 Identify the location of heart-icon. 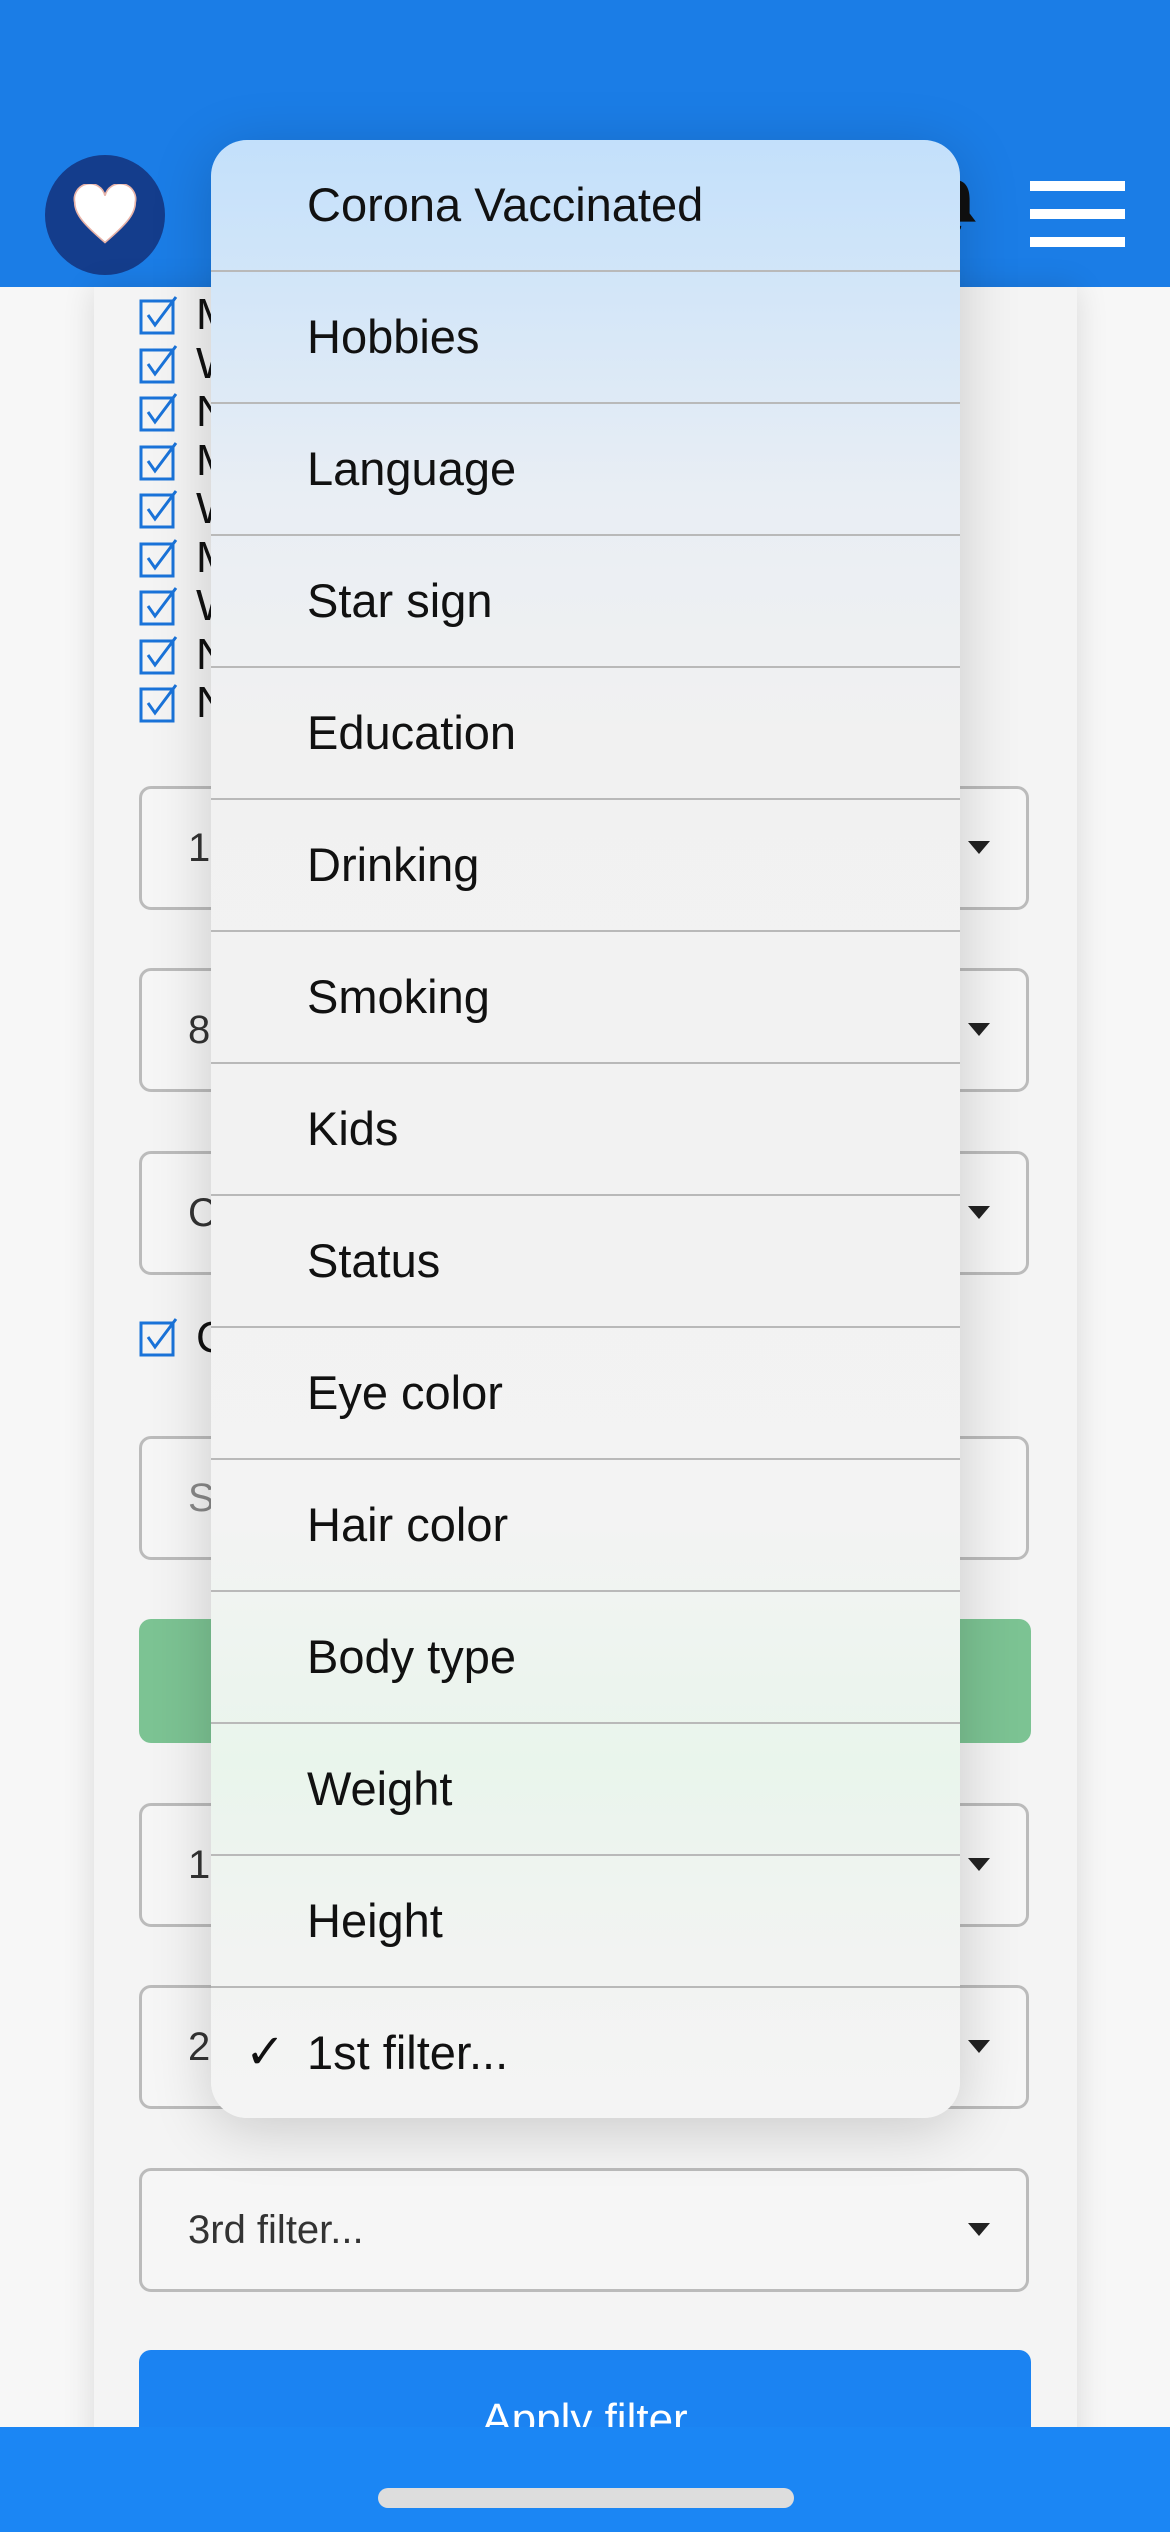
(105, 214).